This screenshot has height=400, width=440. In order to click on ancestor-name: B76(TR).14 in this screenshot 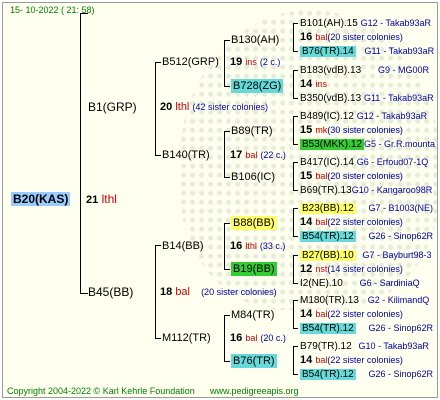, I will do `click(328, 51)`.